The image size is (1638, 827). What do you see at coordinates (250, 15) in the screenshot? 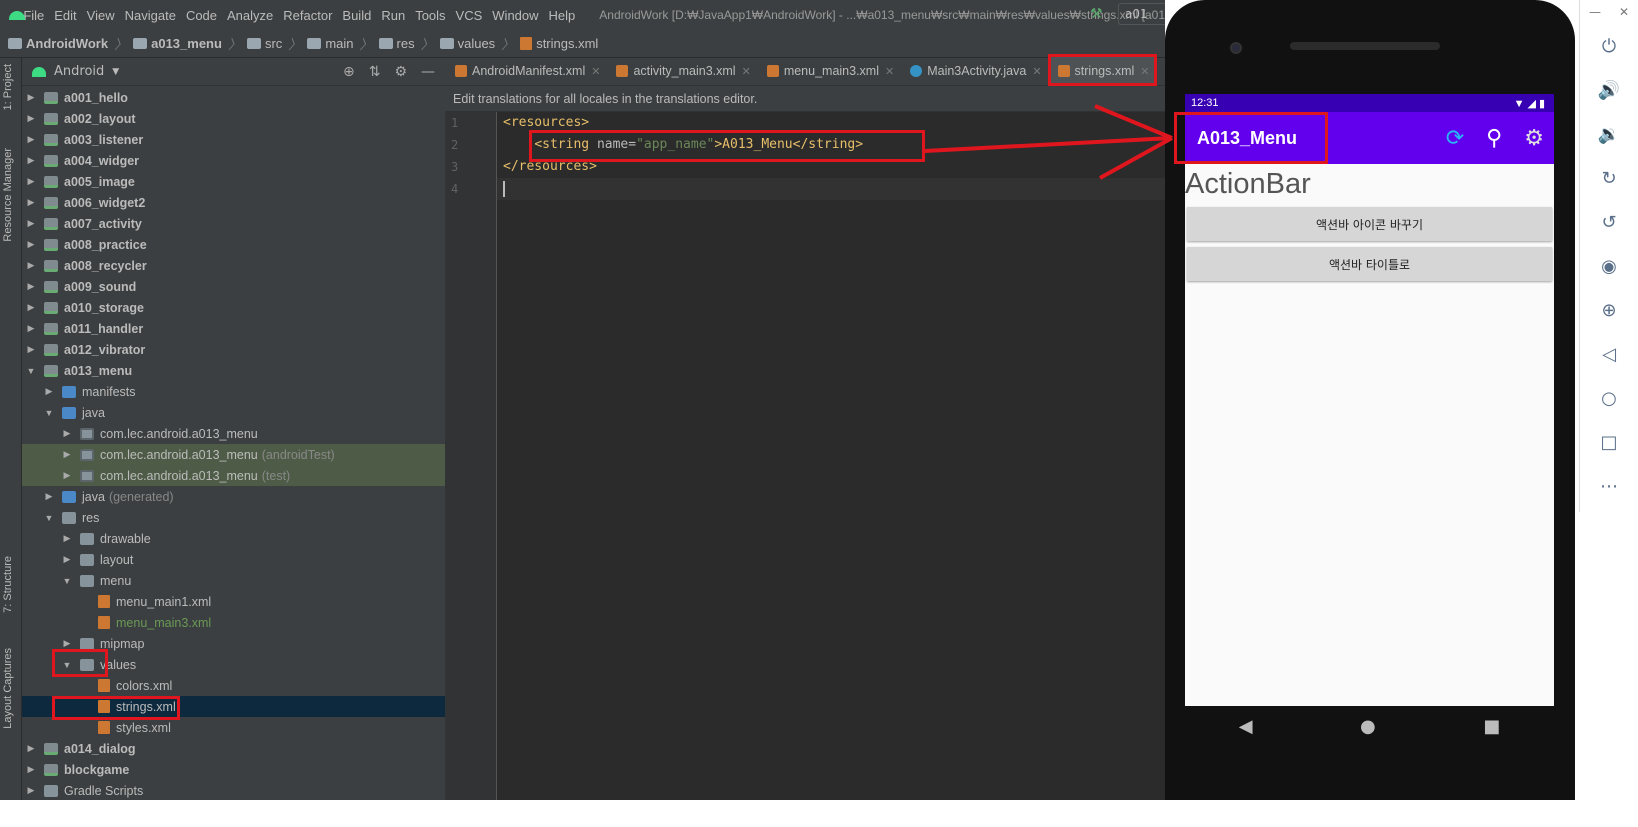
I see `menu-analyze: Analyze` at bounding box center [250, 15].